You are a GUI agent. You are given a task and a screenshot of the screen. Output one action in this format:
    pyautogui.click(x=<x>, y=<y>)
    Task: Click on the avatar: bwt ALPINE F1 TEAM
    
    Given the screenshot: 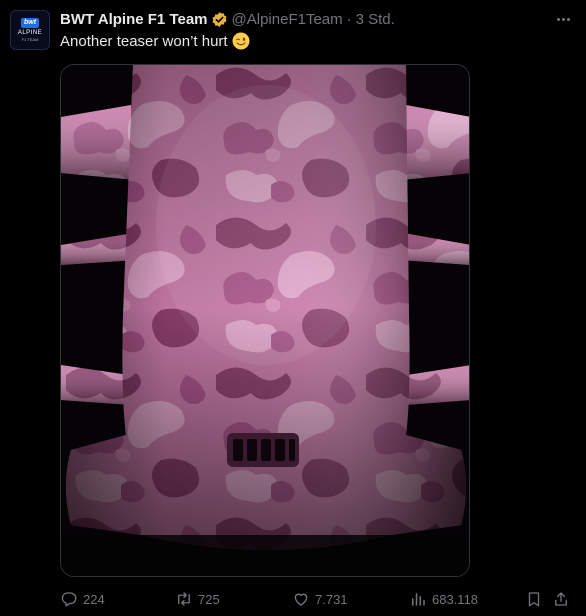 What is the action you would take?
    pyautogui.click(x=30, y=30)
    